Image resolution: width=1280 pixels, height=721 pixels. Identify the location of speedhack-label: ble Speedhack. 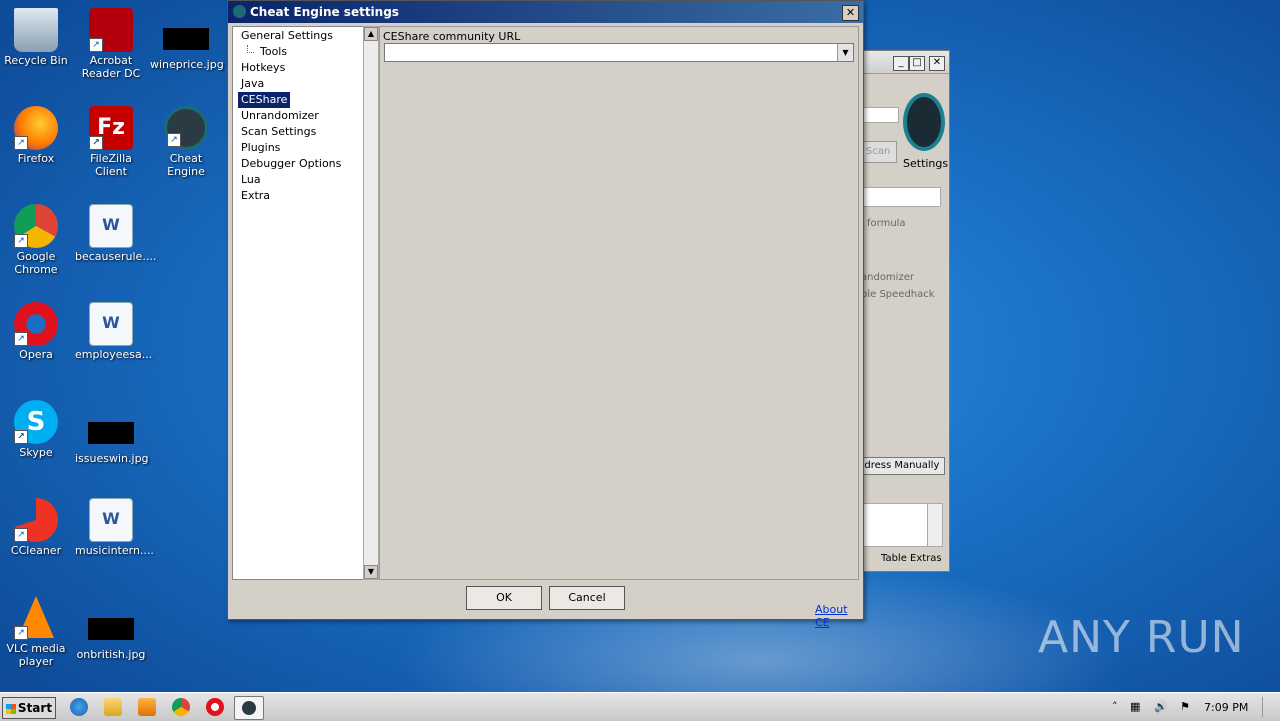
(898, 294).